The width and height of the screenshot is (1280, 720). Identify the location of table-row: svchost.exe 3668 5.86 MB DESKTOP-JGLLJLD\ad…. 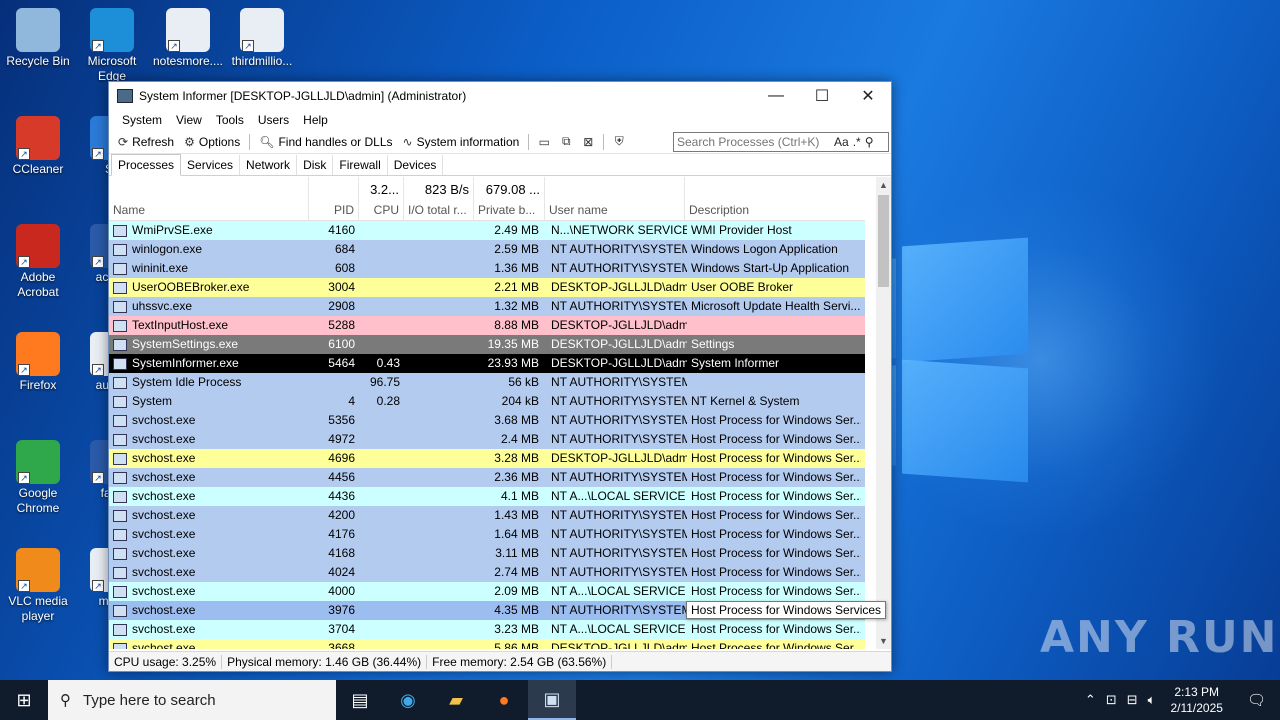
(487, 644).